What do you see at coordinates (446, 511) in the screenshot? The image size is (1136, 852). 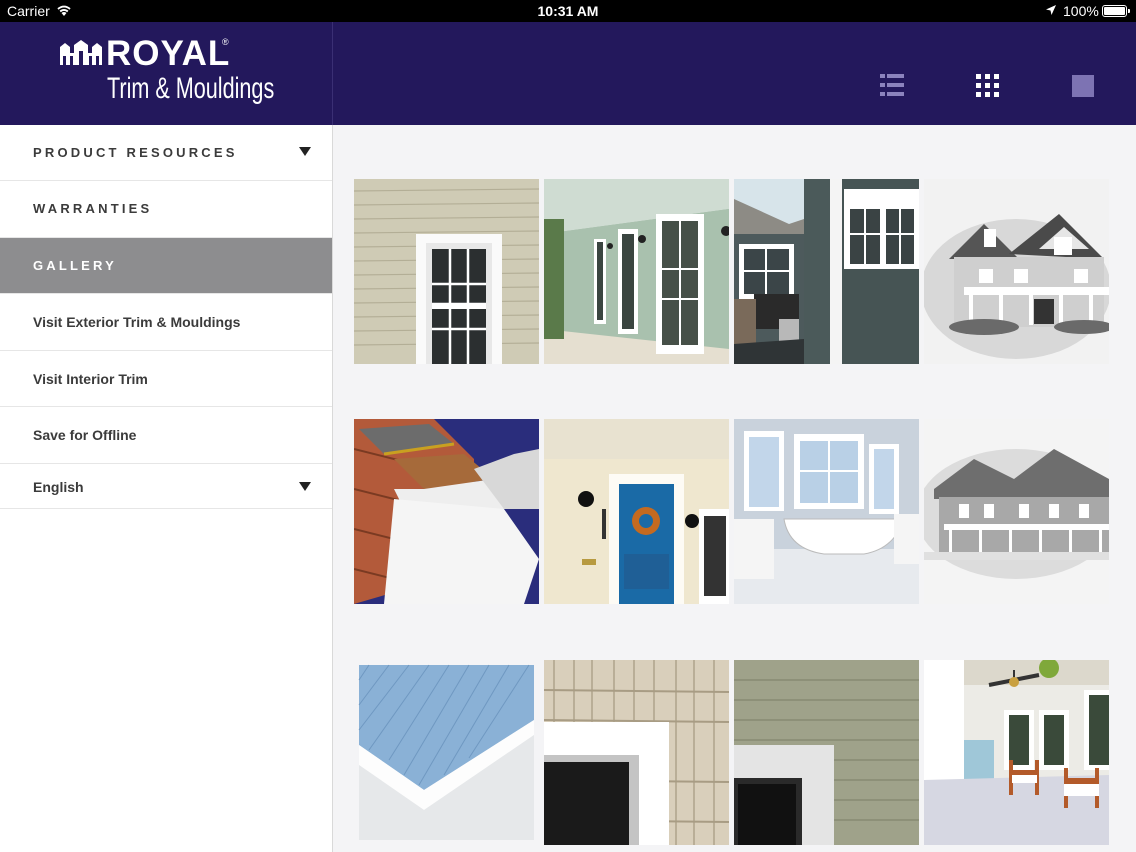 I see `trim-cutaway-photo` at bounding box center [446, 511].